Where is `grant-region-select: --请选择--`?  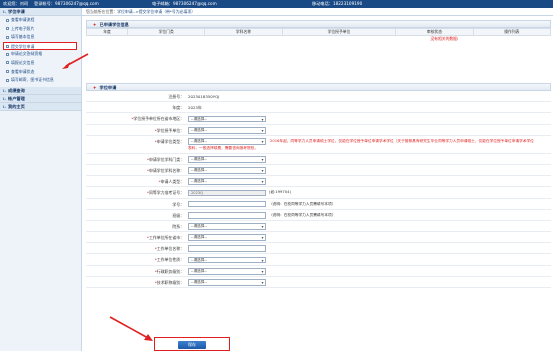 grant-region-select: --请选择-- is located at coordinates (227, 119).